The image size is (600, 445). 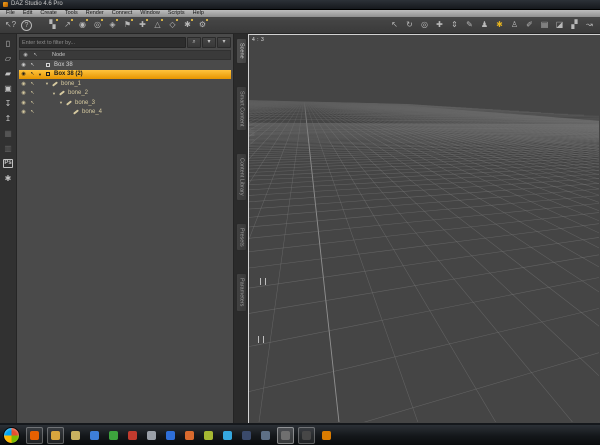 What do you see at coordinates (202, 25) in the screenshot?
I see `create-primitive-icon: ⚙` at bounding box center [202, 25].